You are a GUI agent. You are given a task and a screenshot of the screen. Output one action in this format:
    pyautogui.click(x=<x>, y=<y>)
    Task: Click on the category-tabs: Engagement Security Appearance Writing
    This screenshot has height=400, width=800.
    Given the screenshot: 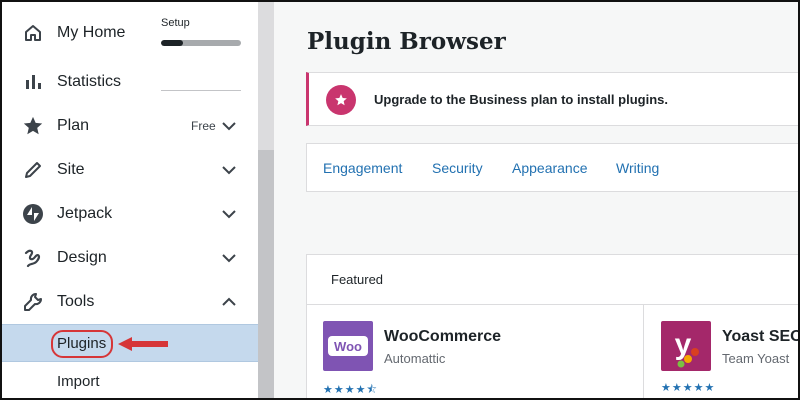 What is the action you would take?
    pyautogui.click(x=552, y=167)
    